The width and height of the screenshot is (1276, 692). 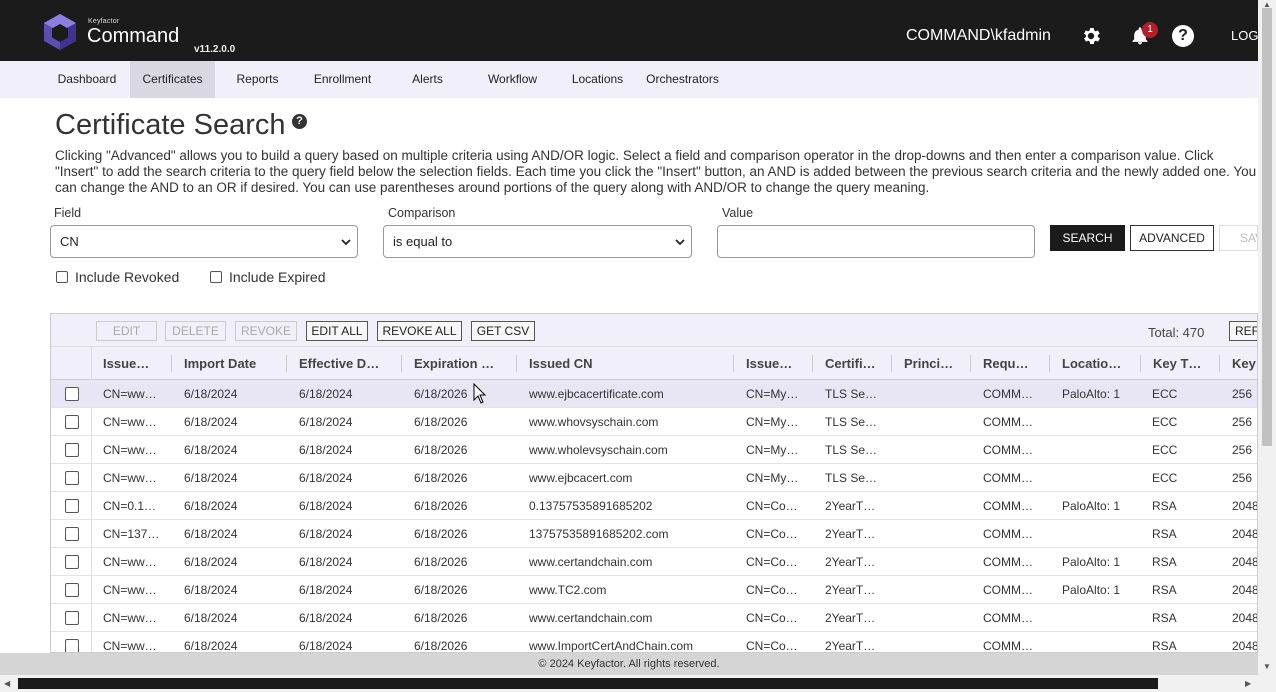 What do you see at coordinates (62, 277) in the screenshot?
I see `include-revoked-checkbox` at bounding box center [62, 277].